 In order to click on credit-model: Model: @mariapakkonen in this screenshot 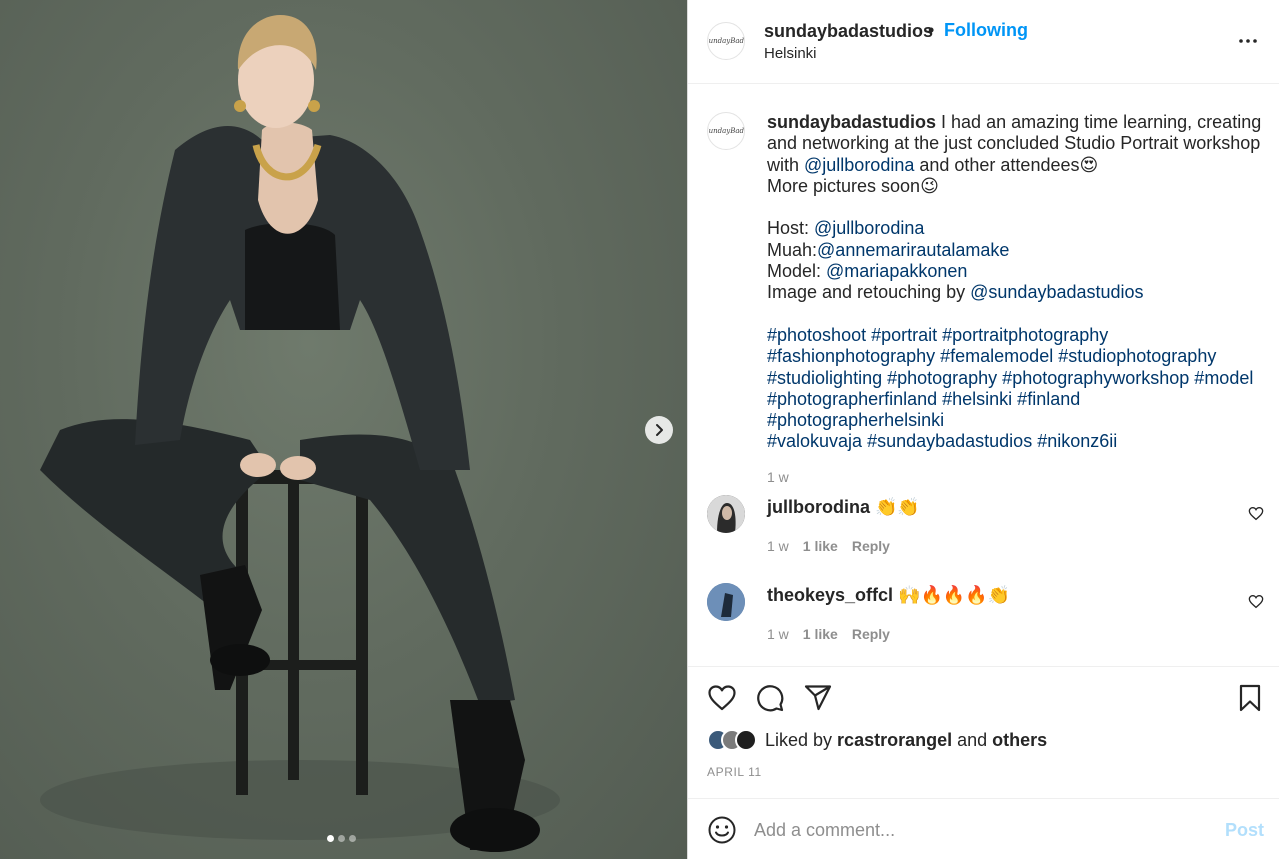, I will do `click(867, 271)`.